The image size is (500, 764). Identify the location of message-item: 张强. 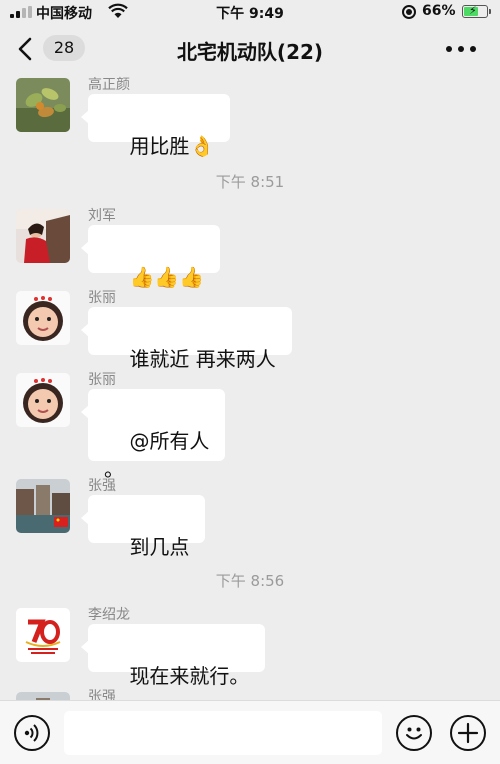
(250, 692).